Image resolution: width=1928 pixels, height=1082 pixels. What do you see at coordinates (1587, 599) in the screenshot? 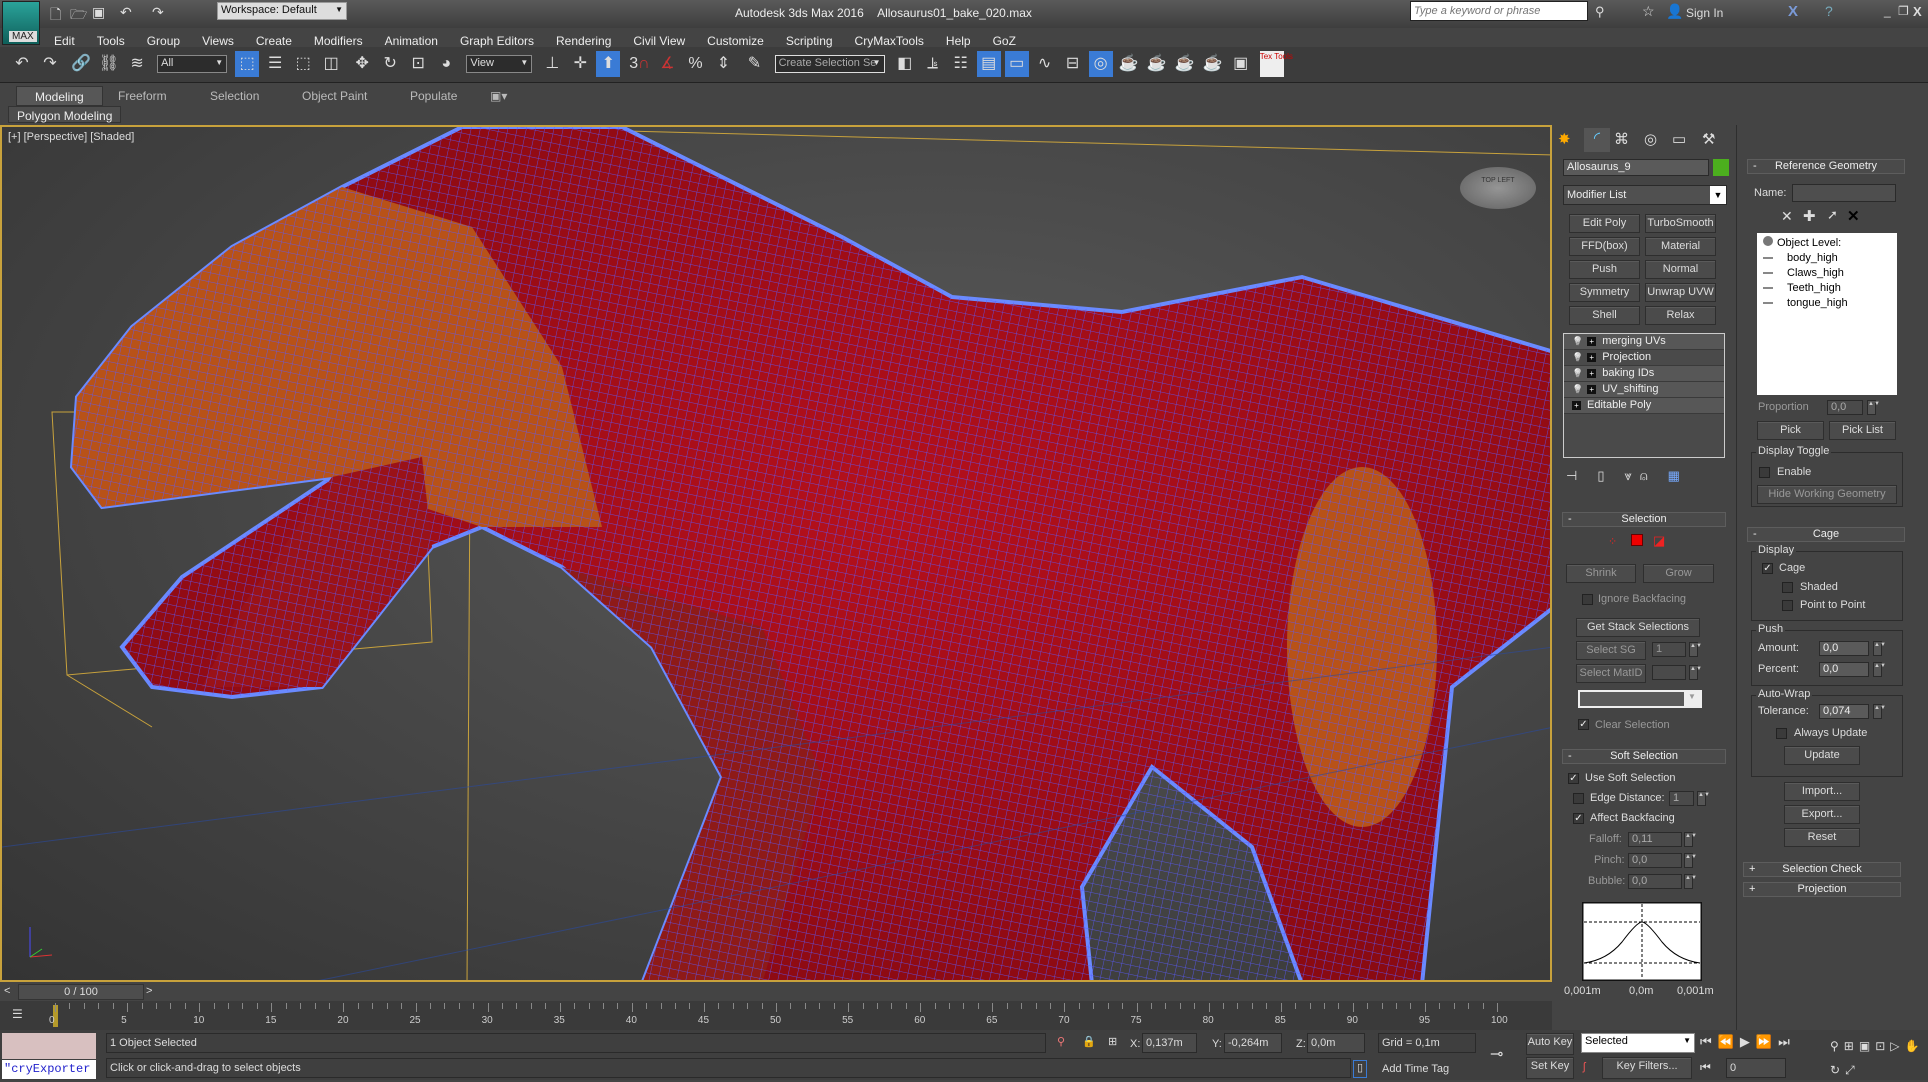
I see `ignore-backfacing-checkbox` at bounding box center [1587, 599].